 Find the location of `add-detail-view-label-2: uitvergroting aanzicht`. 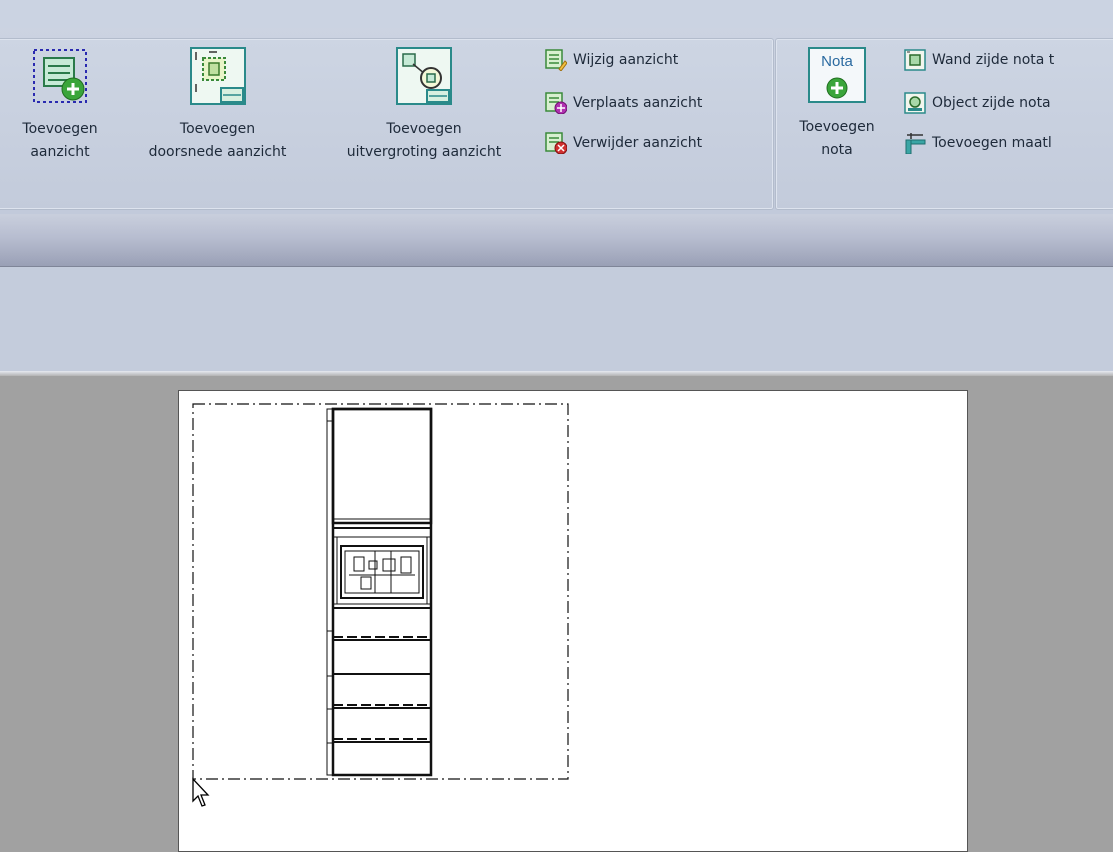

add-detail-view-label-2: uitvergroting aanzicht is located at coordinates (424, 152).